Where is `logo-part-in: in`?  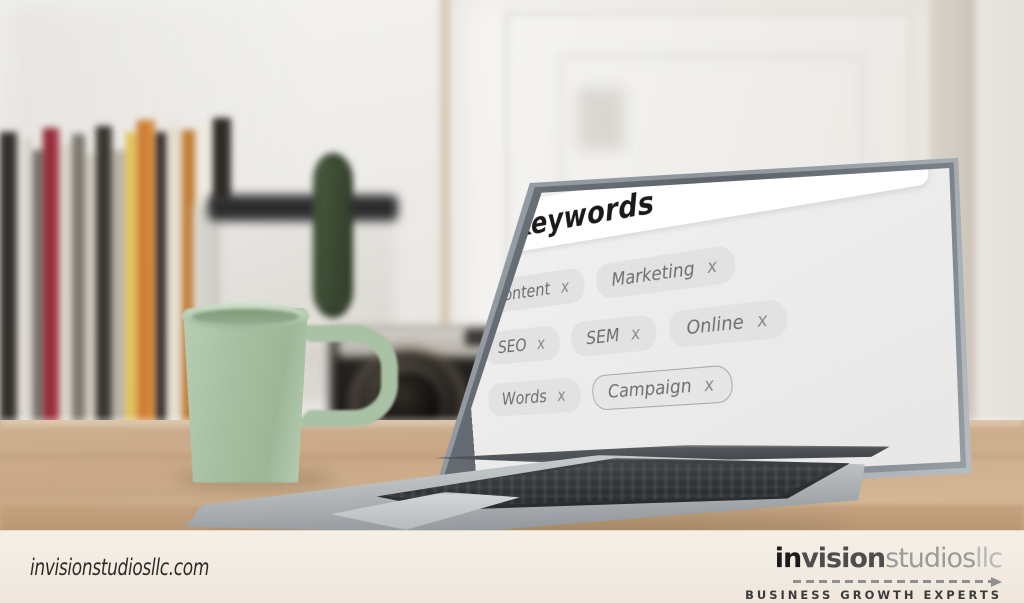 logo-part-in: in is located at coordinates (788, 558).